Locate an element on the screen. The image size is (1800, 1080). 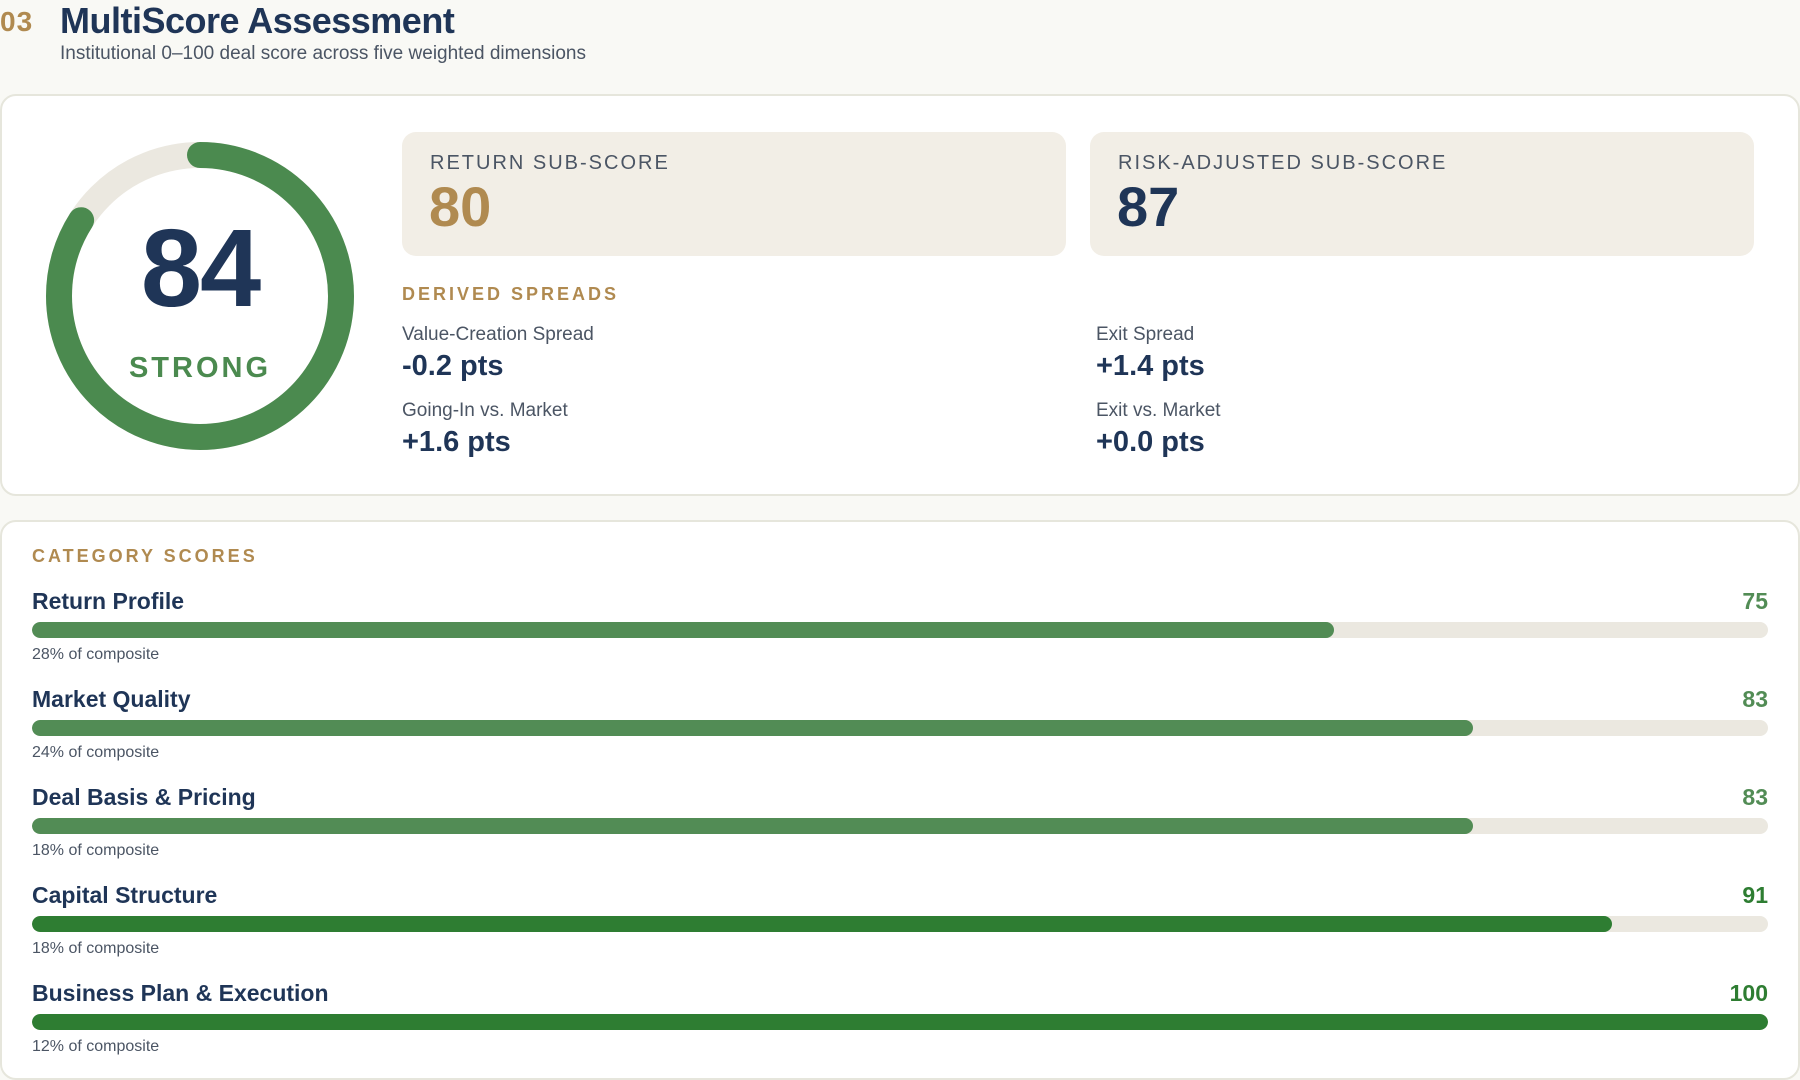
metric-value-creation-spread: Value-Creation Spread -0.2 pts is located at coordinates (498, 353).